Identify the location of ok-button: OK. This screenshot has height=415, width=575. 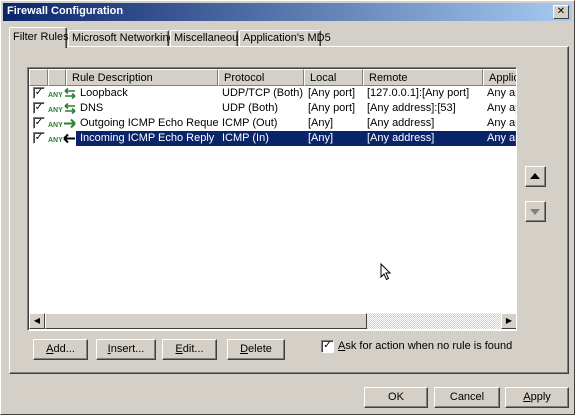
(396, 397).